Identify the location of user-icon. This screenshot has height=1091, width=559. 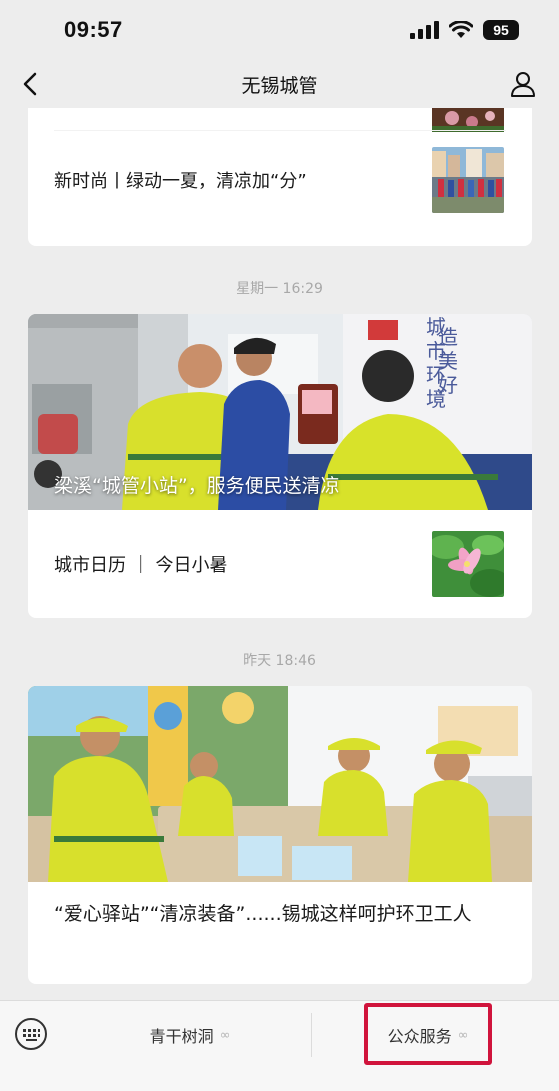
(523, 84).